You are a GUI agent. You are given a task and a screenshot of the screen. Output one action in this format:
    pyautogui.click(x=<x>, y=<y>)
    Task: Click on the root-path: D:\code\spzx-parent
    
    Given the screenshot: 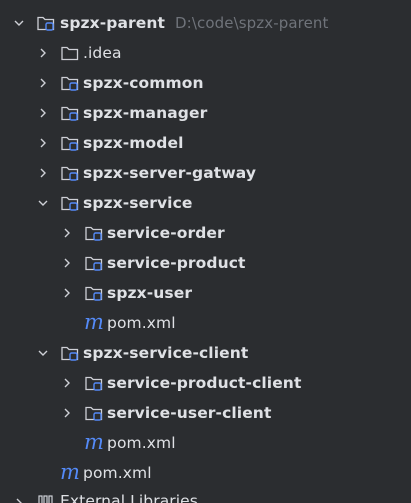 What is the action you would take?
    pyautogui.click(x=252, y=23)
    